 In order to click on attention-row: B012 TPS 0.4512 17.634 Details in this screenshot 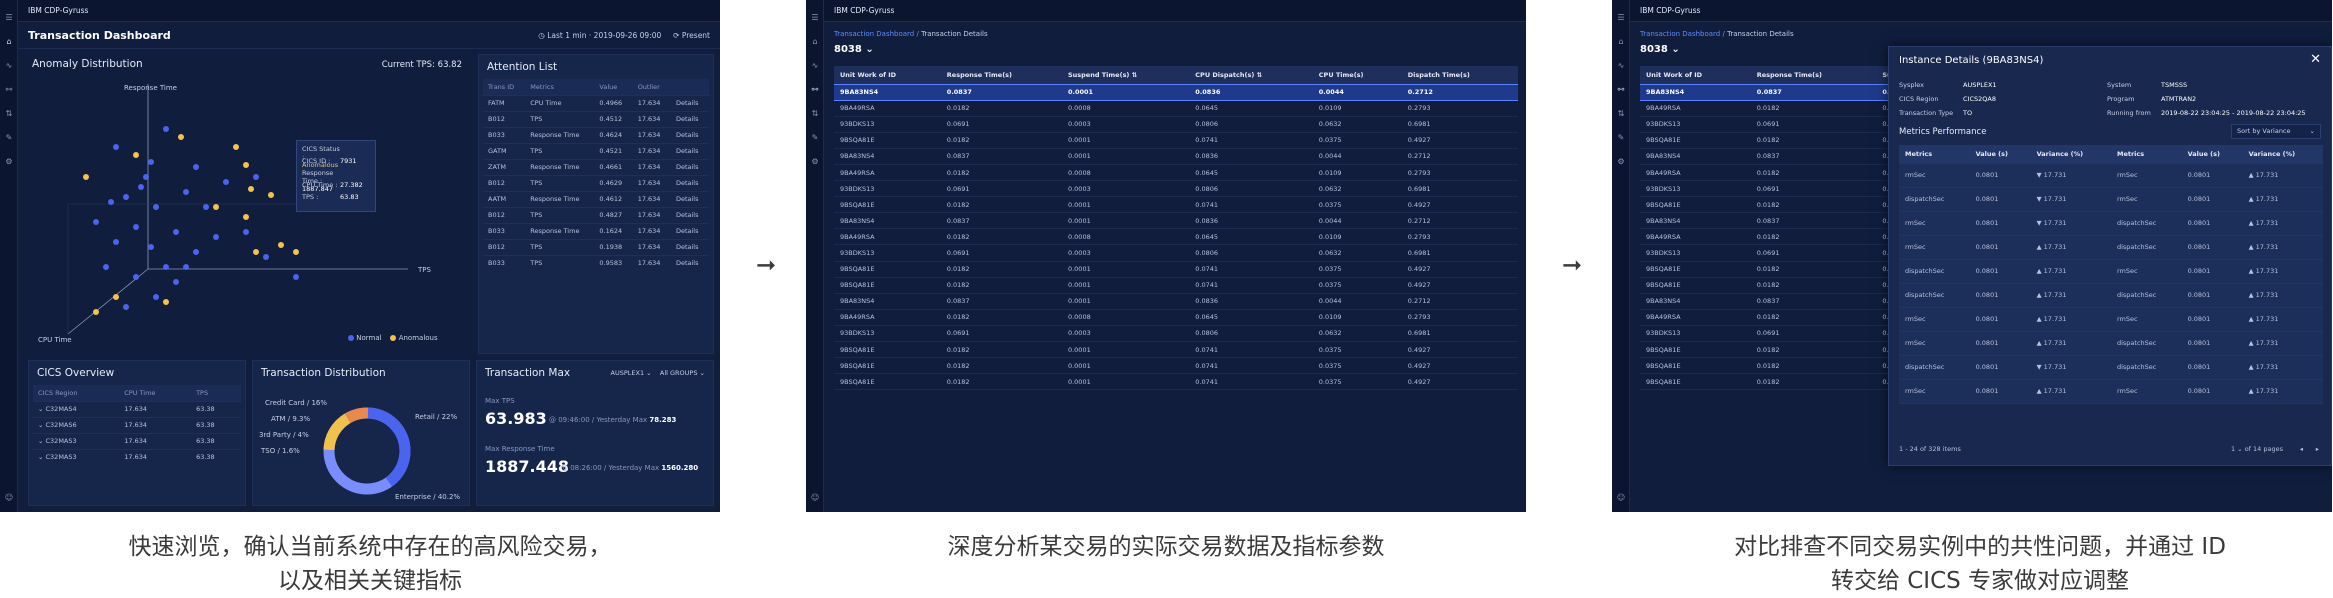, I will do `click(596, 118)`.